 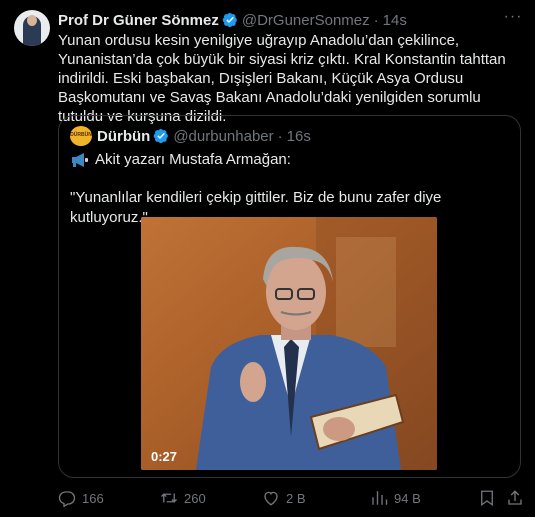 I want to click on view-count: 94 B, so click(x=407, y=498).